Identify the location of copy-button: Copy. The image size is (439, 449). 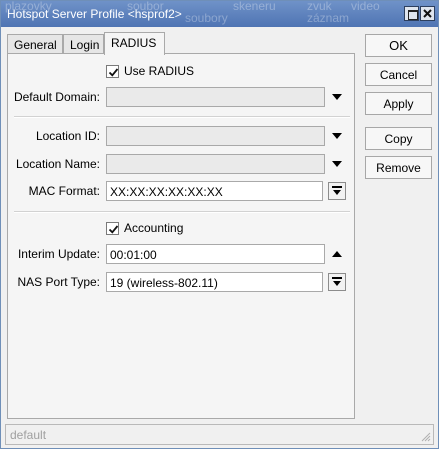
(398, 138).